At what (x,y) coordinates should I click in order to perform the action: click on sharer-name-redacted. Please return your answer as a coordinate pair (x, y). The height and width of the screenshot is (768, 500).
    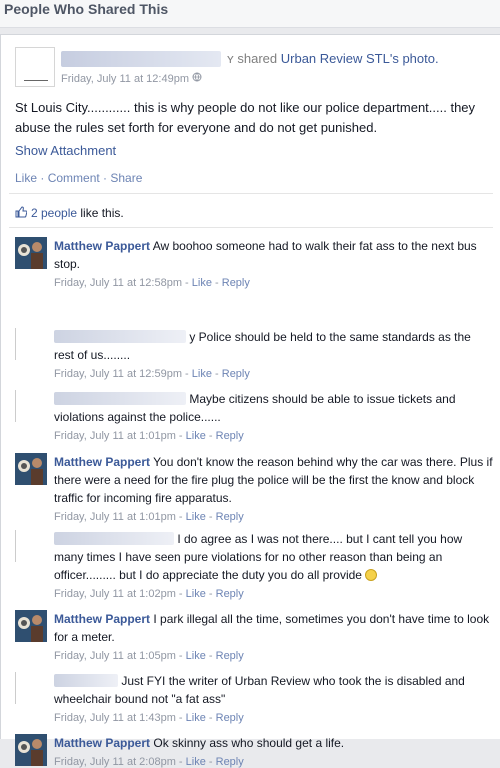
    Looking at the image, I should click on (141, 59).